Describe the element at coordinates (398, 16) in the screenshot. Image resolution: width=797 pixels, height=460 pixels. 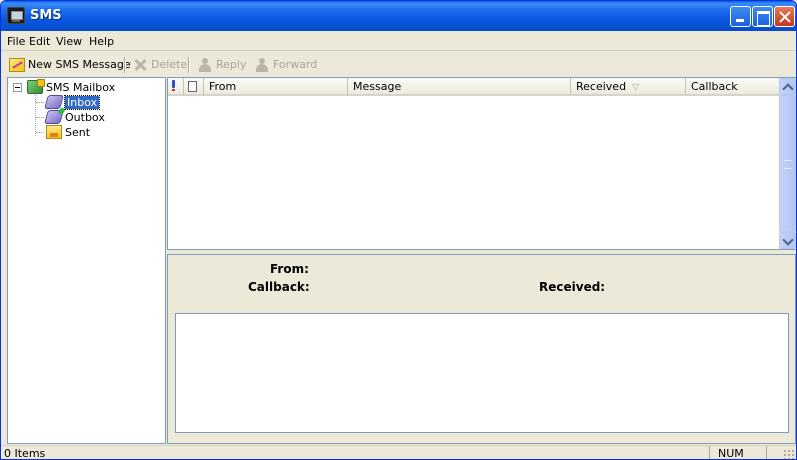
I see `title-bar: SMS` at that location.